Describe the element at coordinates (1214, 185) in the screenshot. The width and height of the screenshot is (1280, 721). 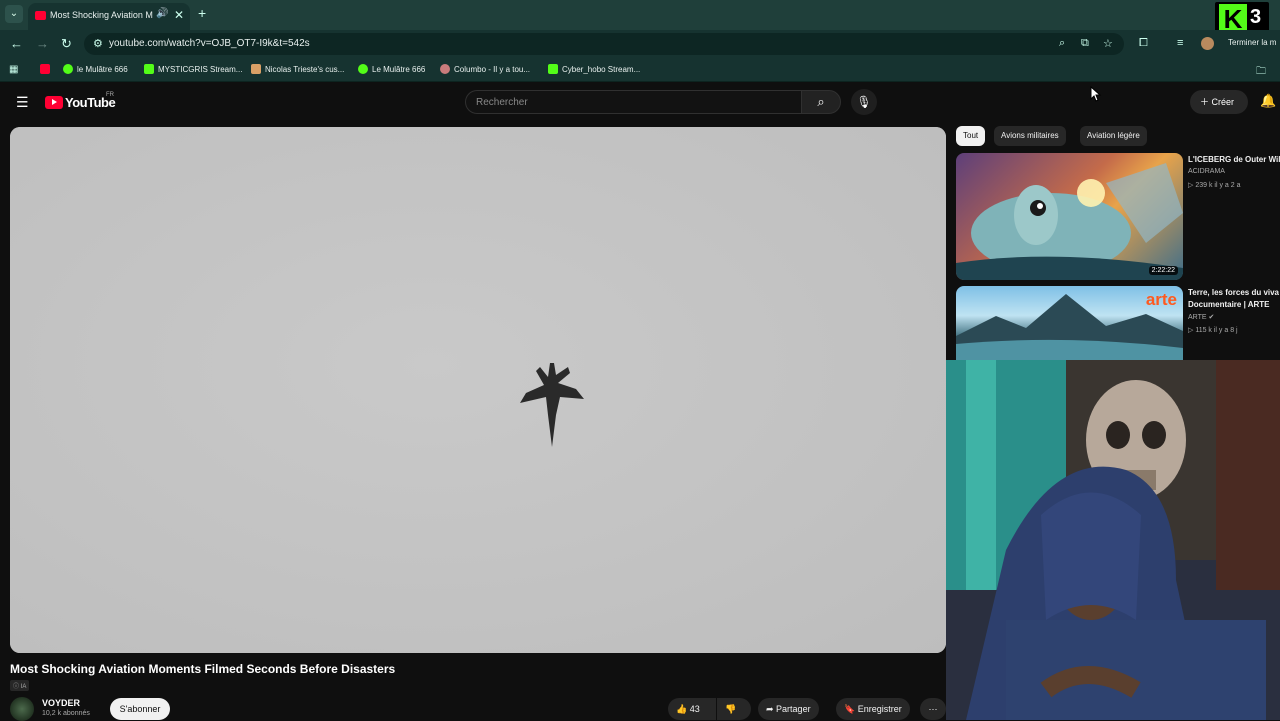
I see `recommendation-meta: ▷ 239 k il y a 2 a` at that location.